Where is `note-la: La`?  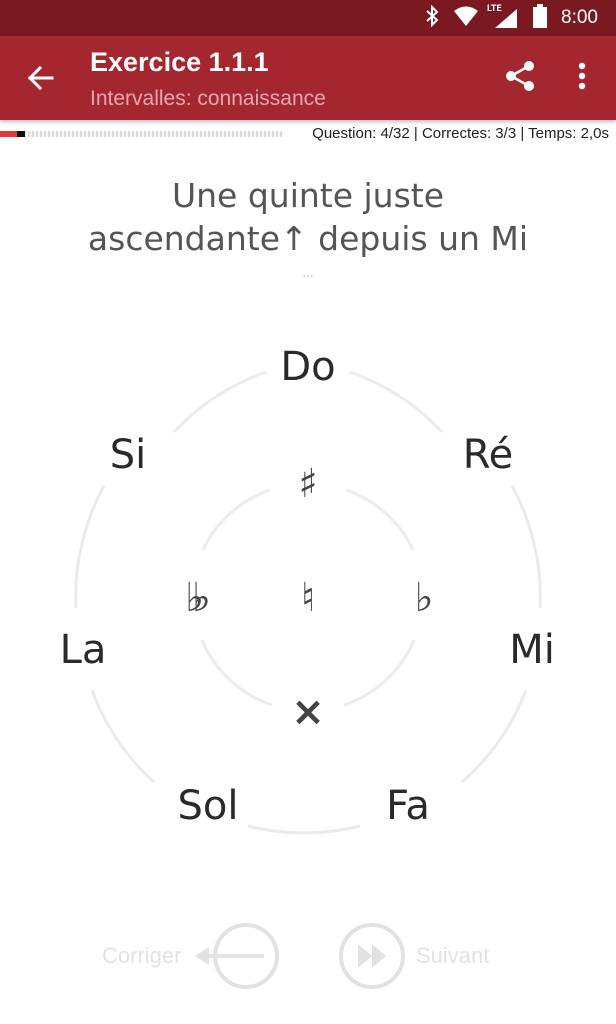 note-la: La is located at coordinates (83, 650).